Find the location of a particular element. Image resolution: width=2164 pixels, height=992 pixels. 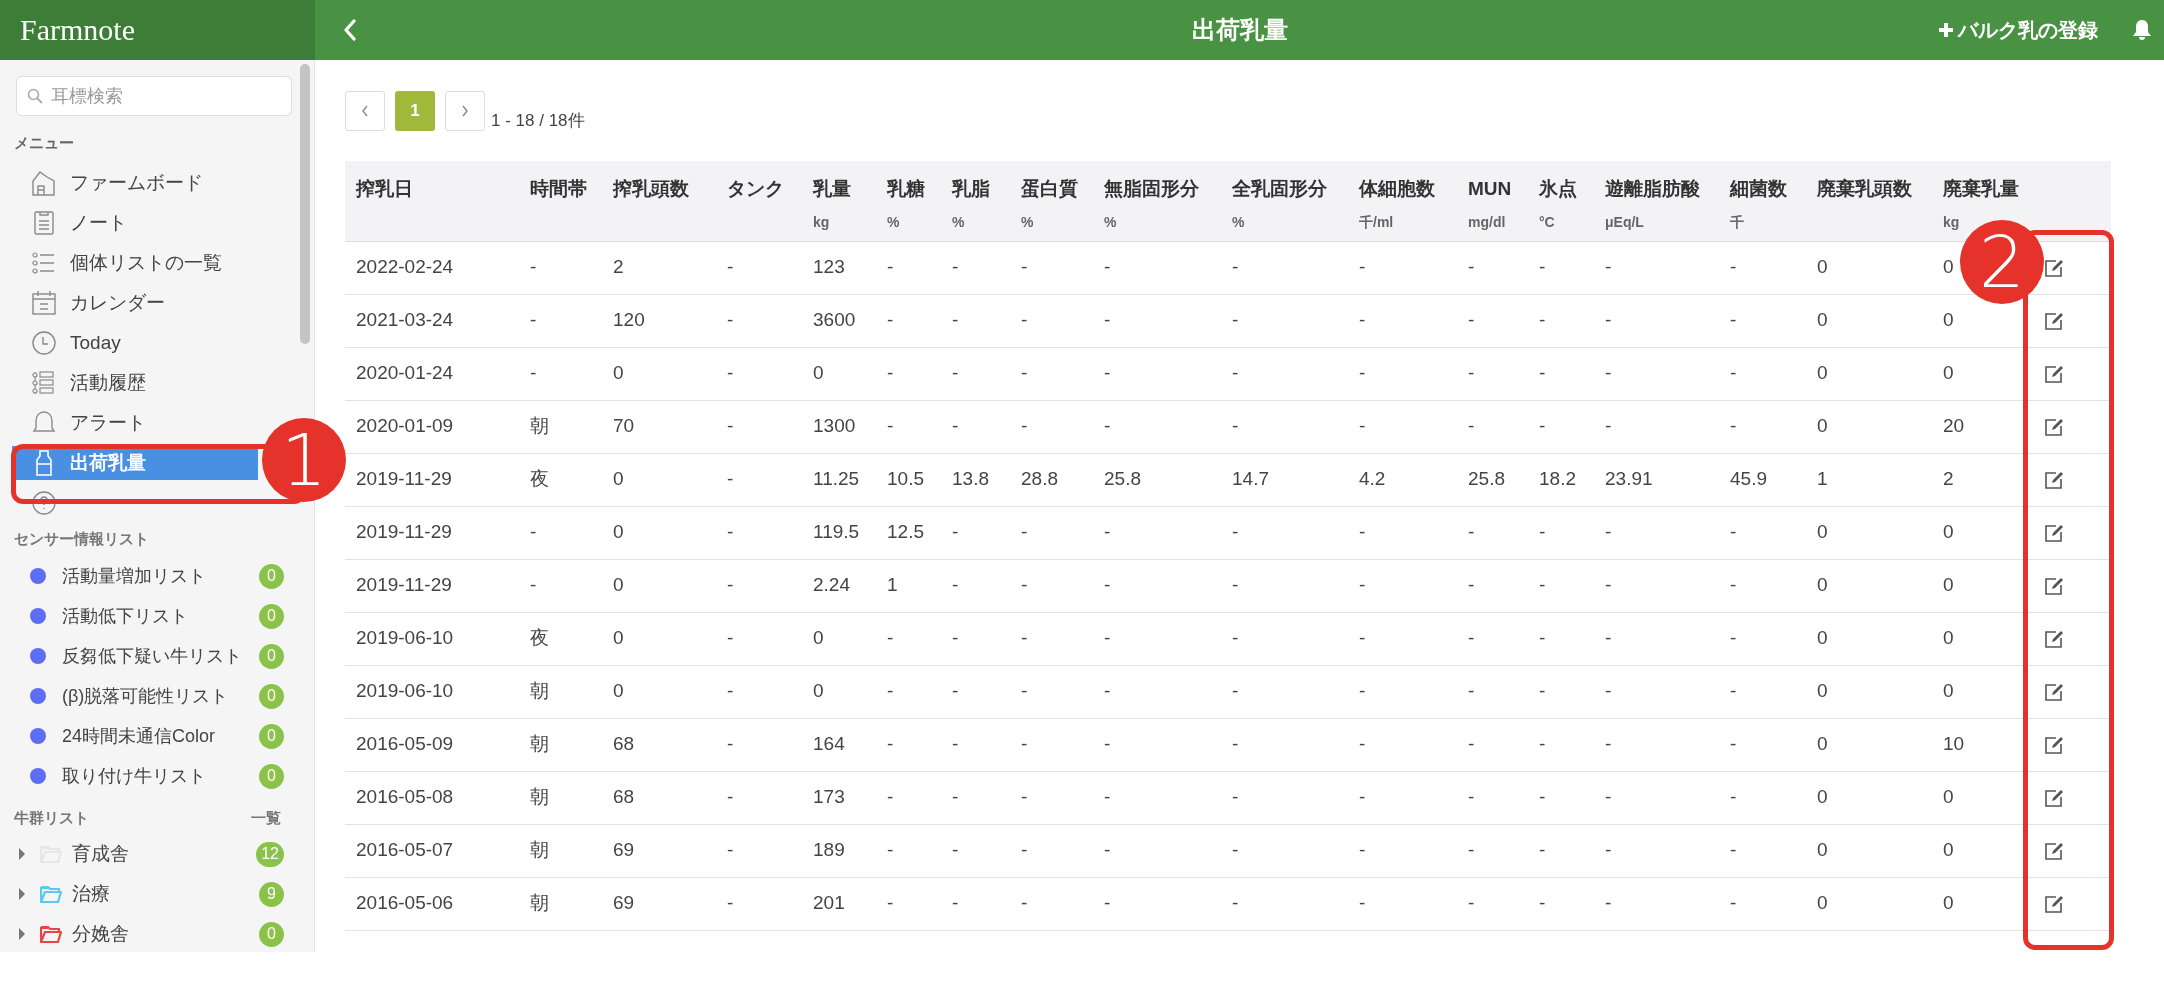

table-cell: 173 is located at coordinates (829, 797).